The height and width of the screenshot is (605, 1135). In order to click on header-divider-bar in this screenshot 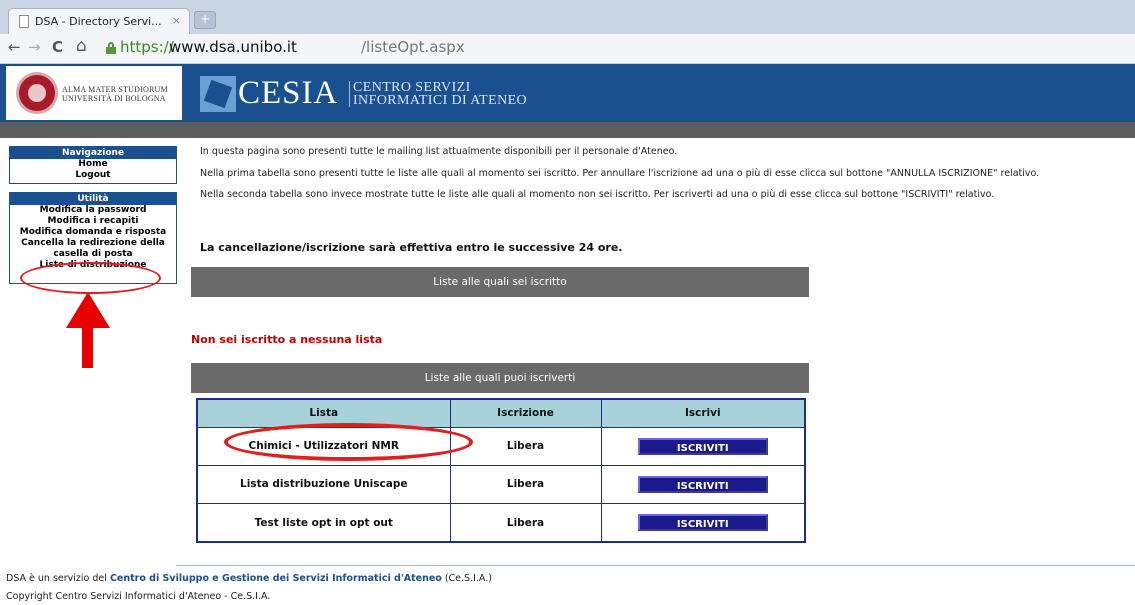, I will do `click(567, 130)`.